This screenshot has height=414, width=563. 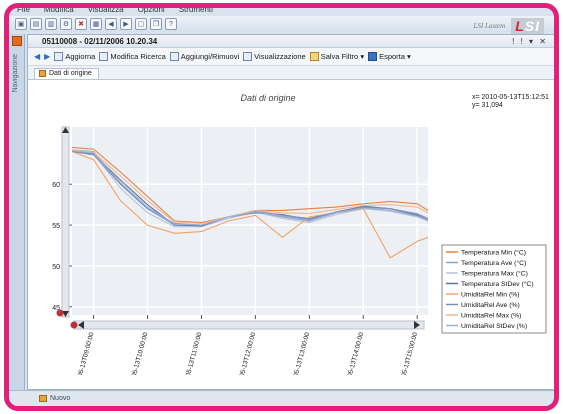 I want to click on x-tick-label: 2010-05-13T14:00:00, so click(x=353, y=353).